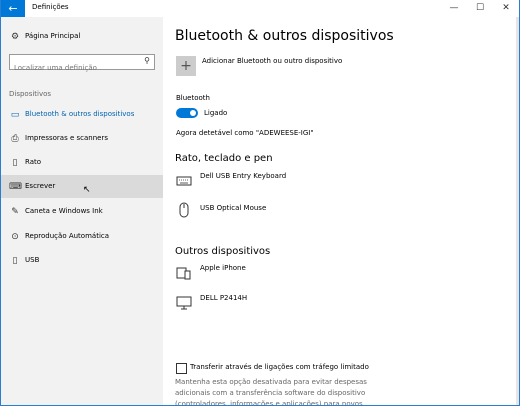  Describe the element at coordinates (233, 208) in the screenshot. I see `device-mouse-name: USB Optical Mouse` at that location.